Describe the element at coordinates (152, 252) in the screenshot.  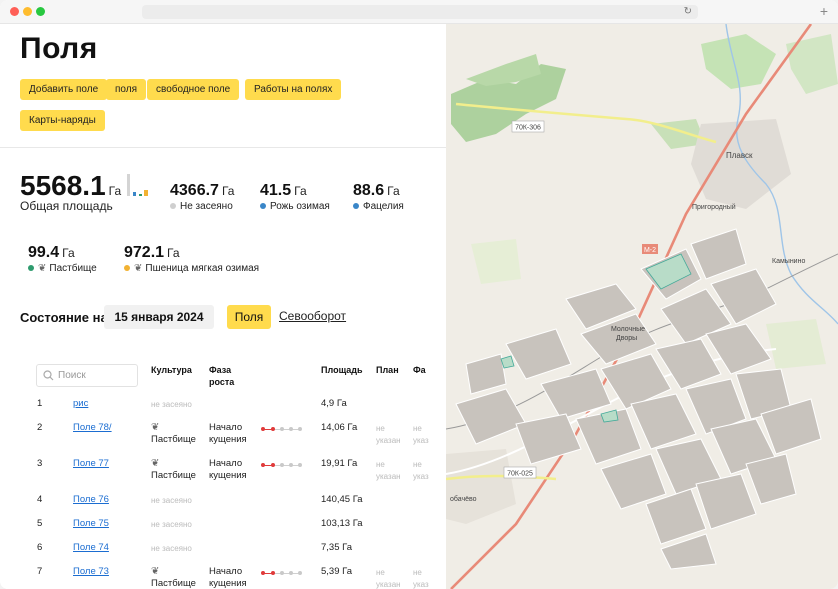
I see `stat-value: 972.1 Га` at that location.